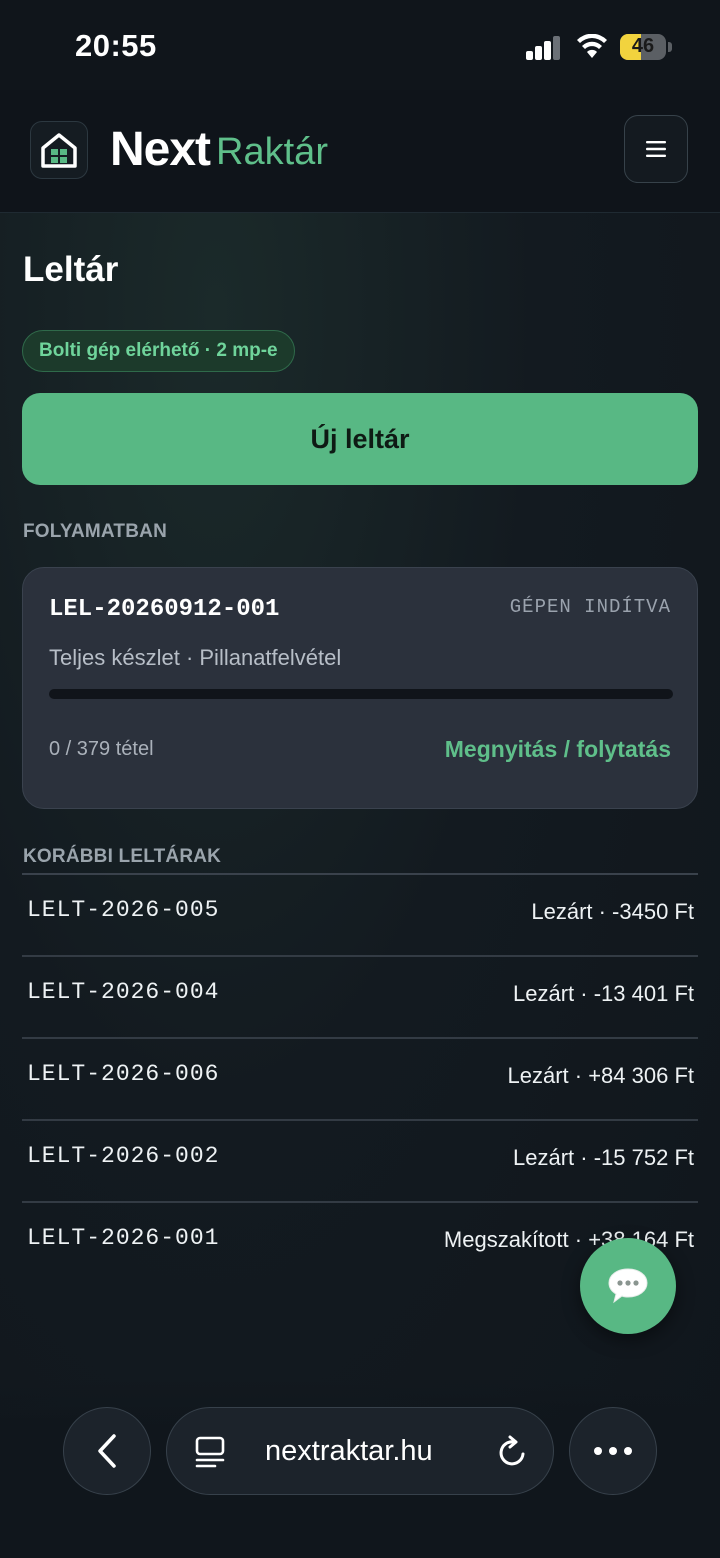 The height and width of the screenshot is (1558, 720). Describe the element at coordinates (670, 47) in the screenshot. I see `battery-tip` at that location.